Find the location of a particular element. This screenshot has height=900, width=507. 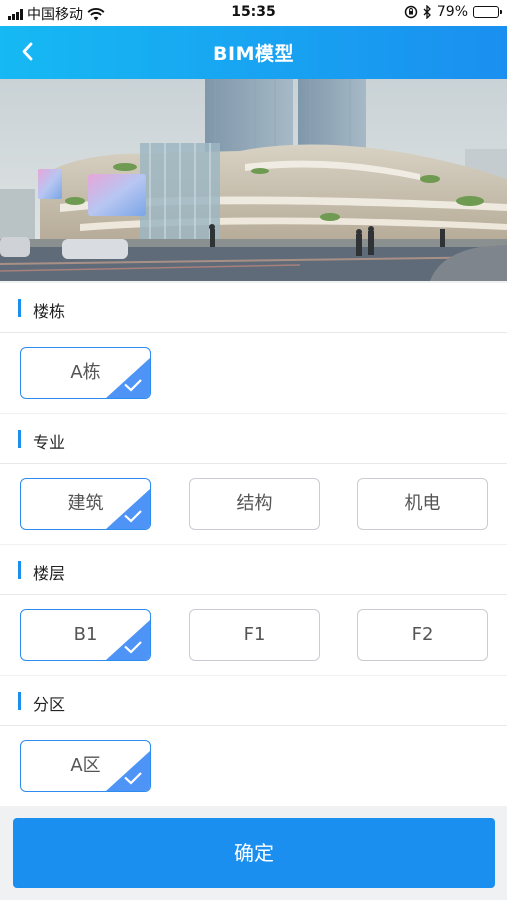

option-label: A栋 is located at coordinates (85, 372).